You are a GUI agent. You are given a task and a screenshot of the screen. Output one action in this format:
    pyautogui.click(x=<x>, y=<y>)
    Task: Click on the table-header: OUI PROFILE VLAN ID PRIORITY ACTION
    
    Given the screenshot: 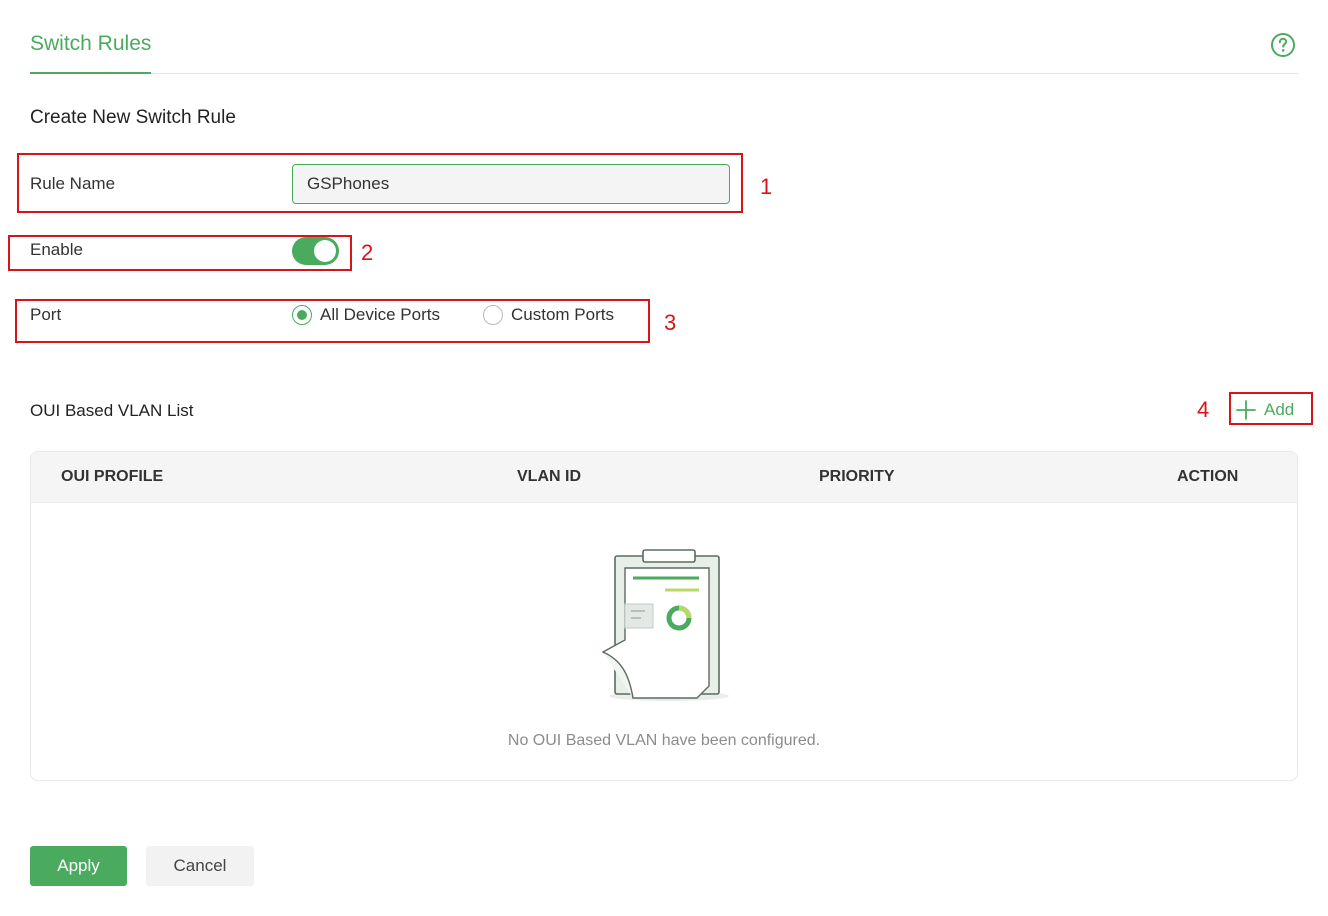 What is the action you would take?
    pyautogui.click(x=664, y=477)
    